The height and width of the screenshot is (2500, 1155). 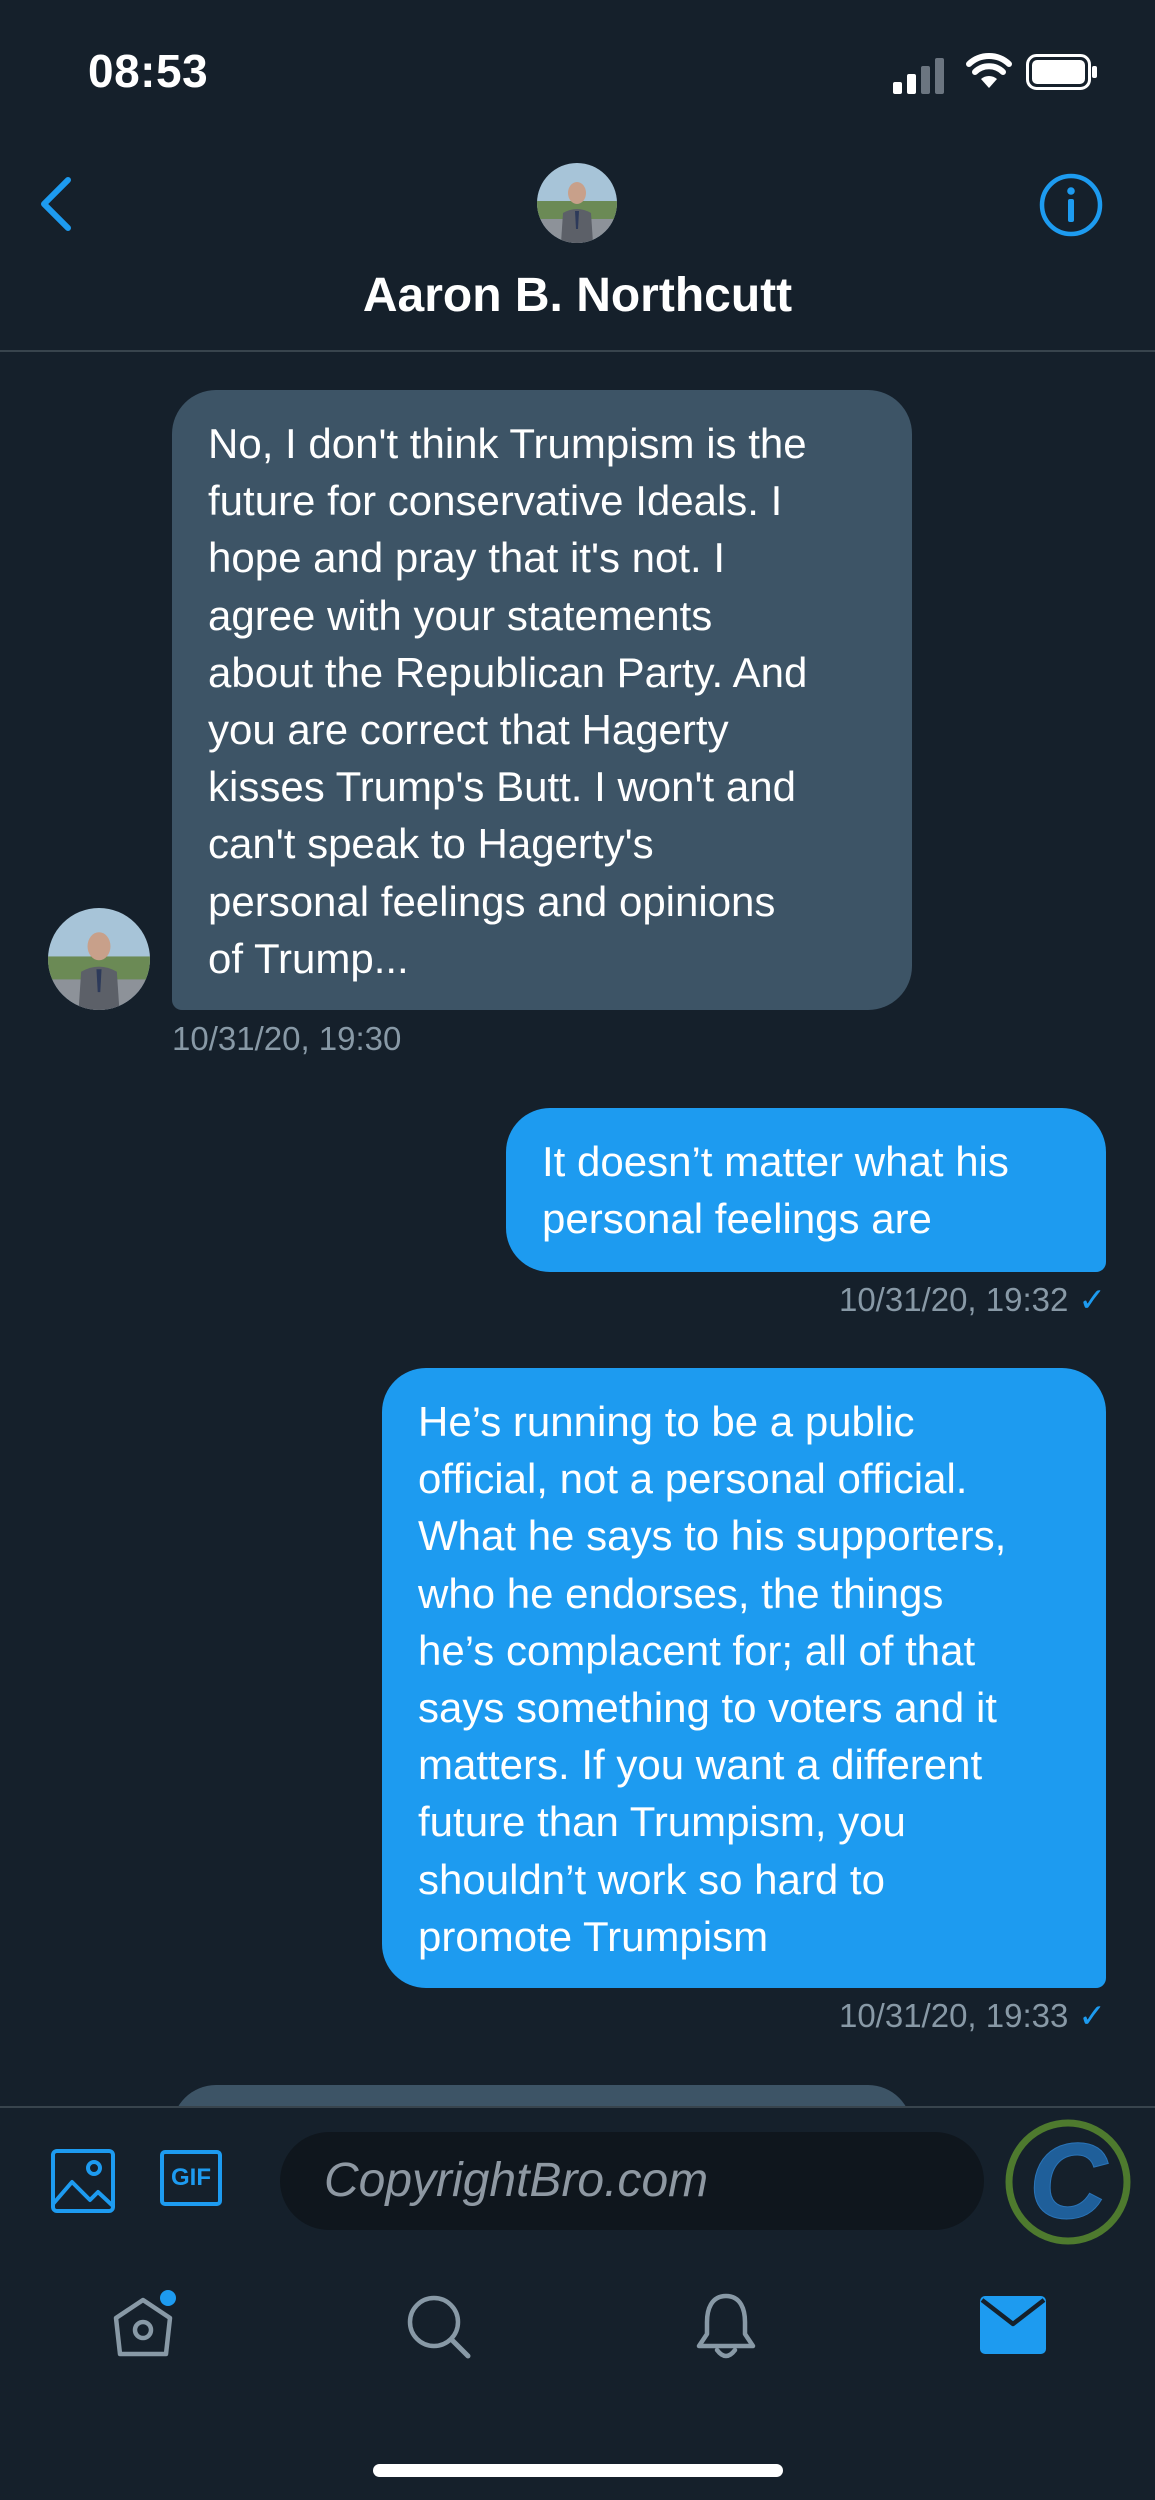 What do you see at coordinates (468, 730) in the screenshot?
I see `message-line: you are correct that Hagerty` at bounding box center [468, 730].